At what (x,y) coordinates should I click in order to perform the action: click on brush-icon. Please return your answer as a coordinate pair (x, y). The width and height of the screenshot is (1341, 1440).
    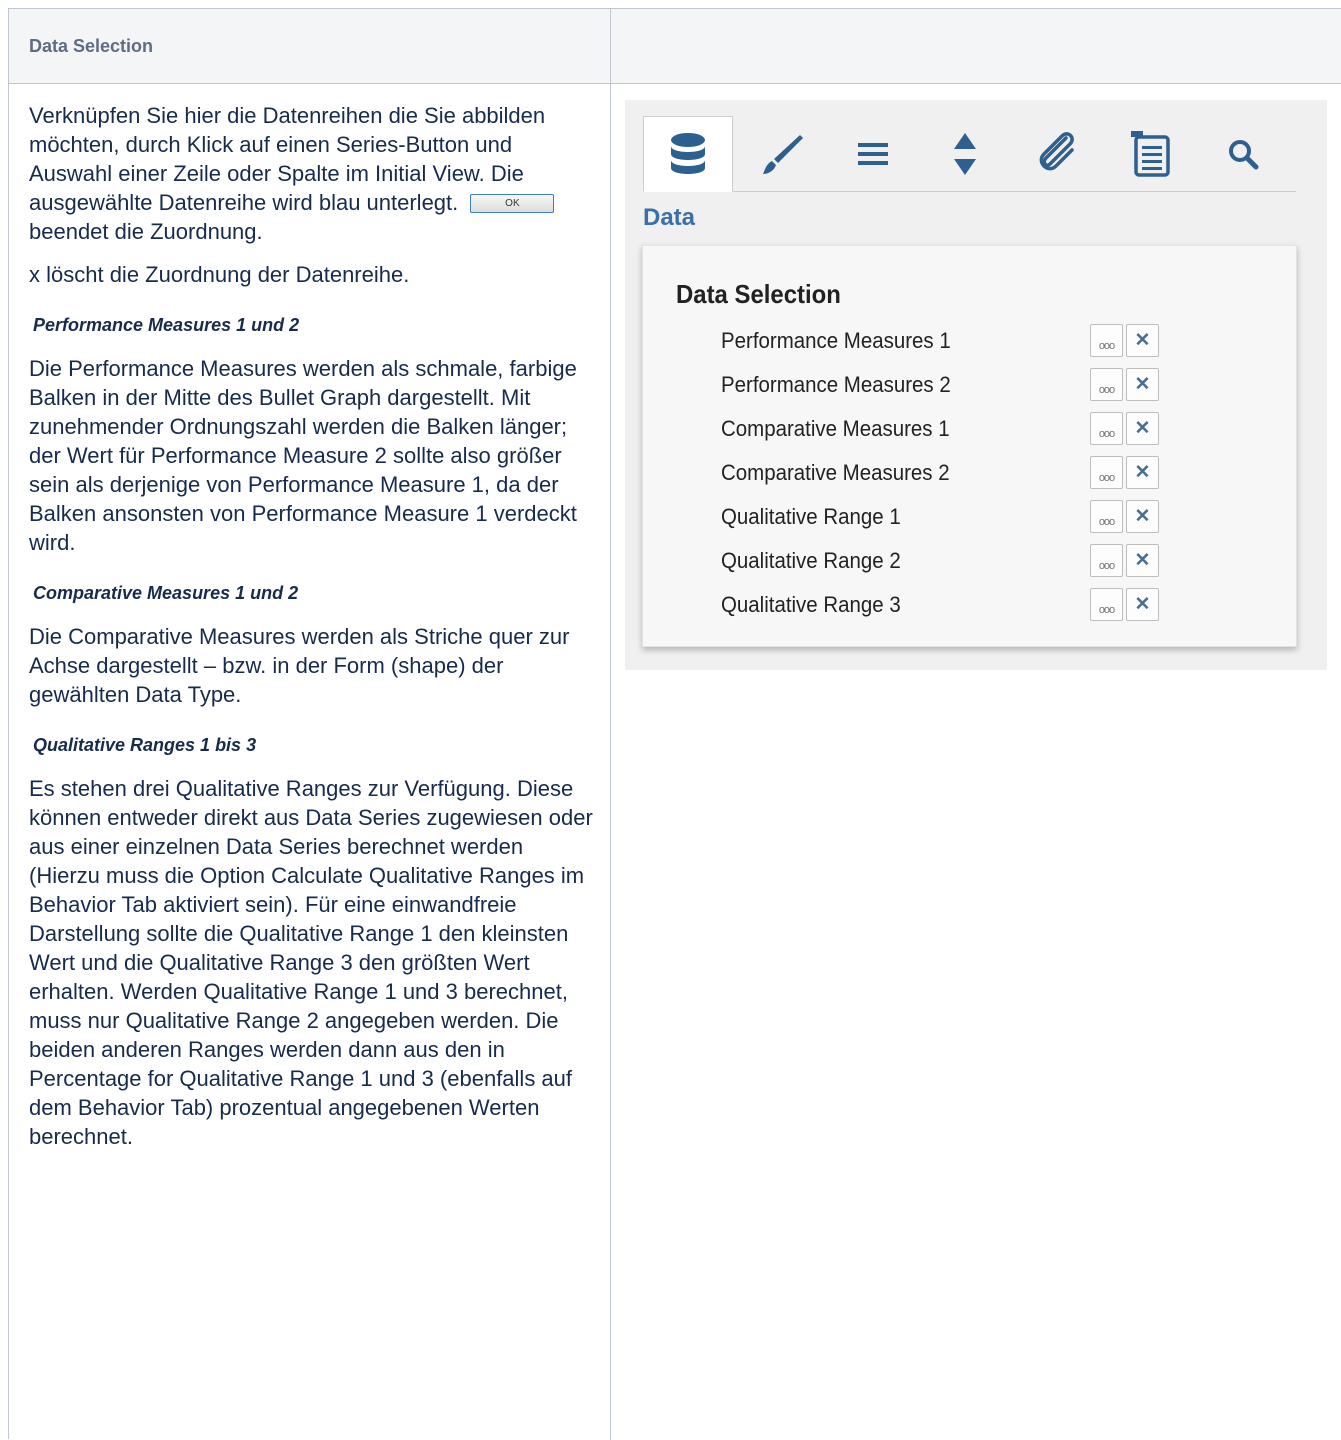
    Looking at the image, I should click on (783, 154).